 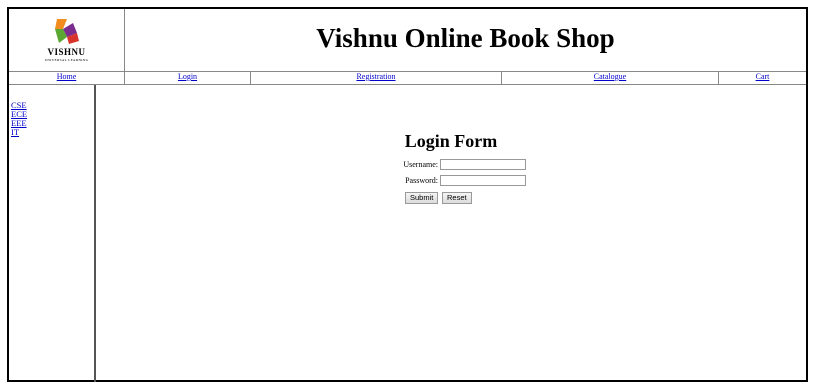 I want to click on login-form-title: Login Form, so click(x=451, y=141).